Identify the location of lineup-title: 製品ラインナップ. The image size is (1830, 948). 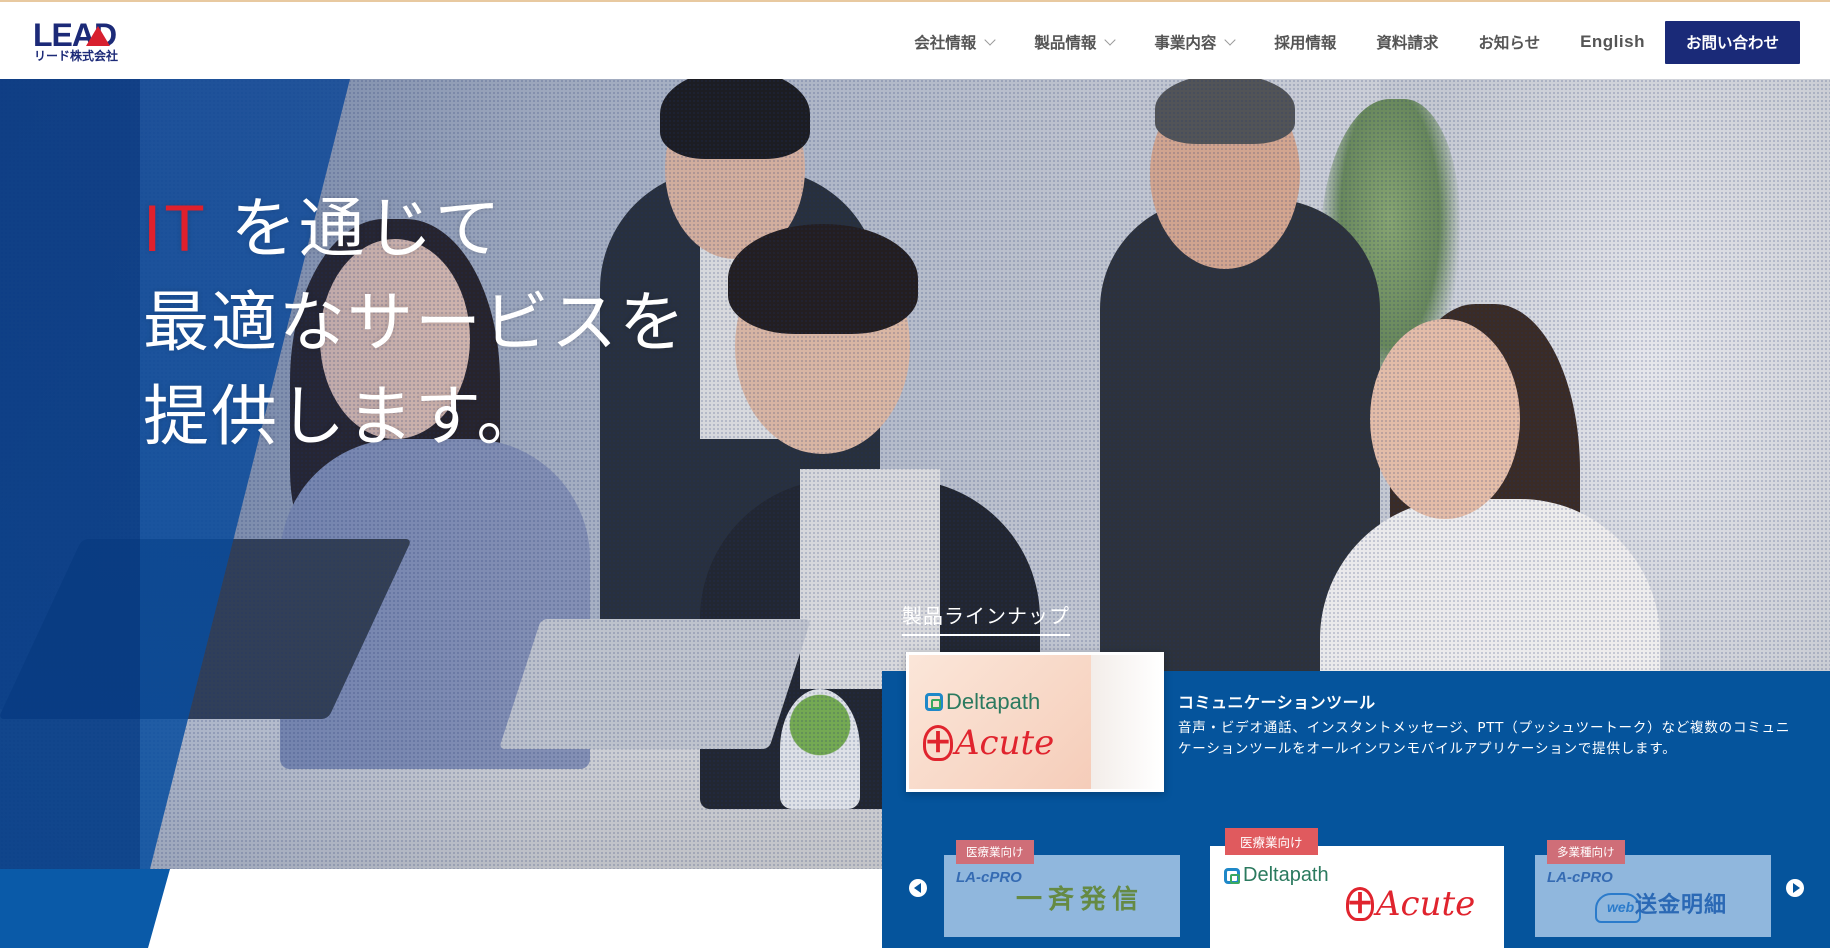
(986, 618).